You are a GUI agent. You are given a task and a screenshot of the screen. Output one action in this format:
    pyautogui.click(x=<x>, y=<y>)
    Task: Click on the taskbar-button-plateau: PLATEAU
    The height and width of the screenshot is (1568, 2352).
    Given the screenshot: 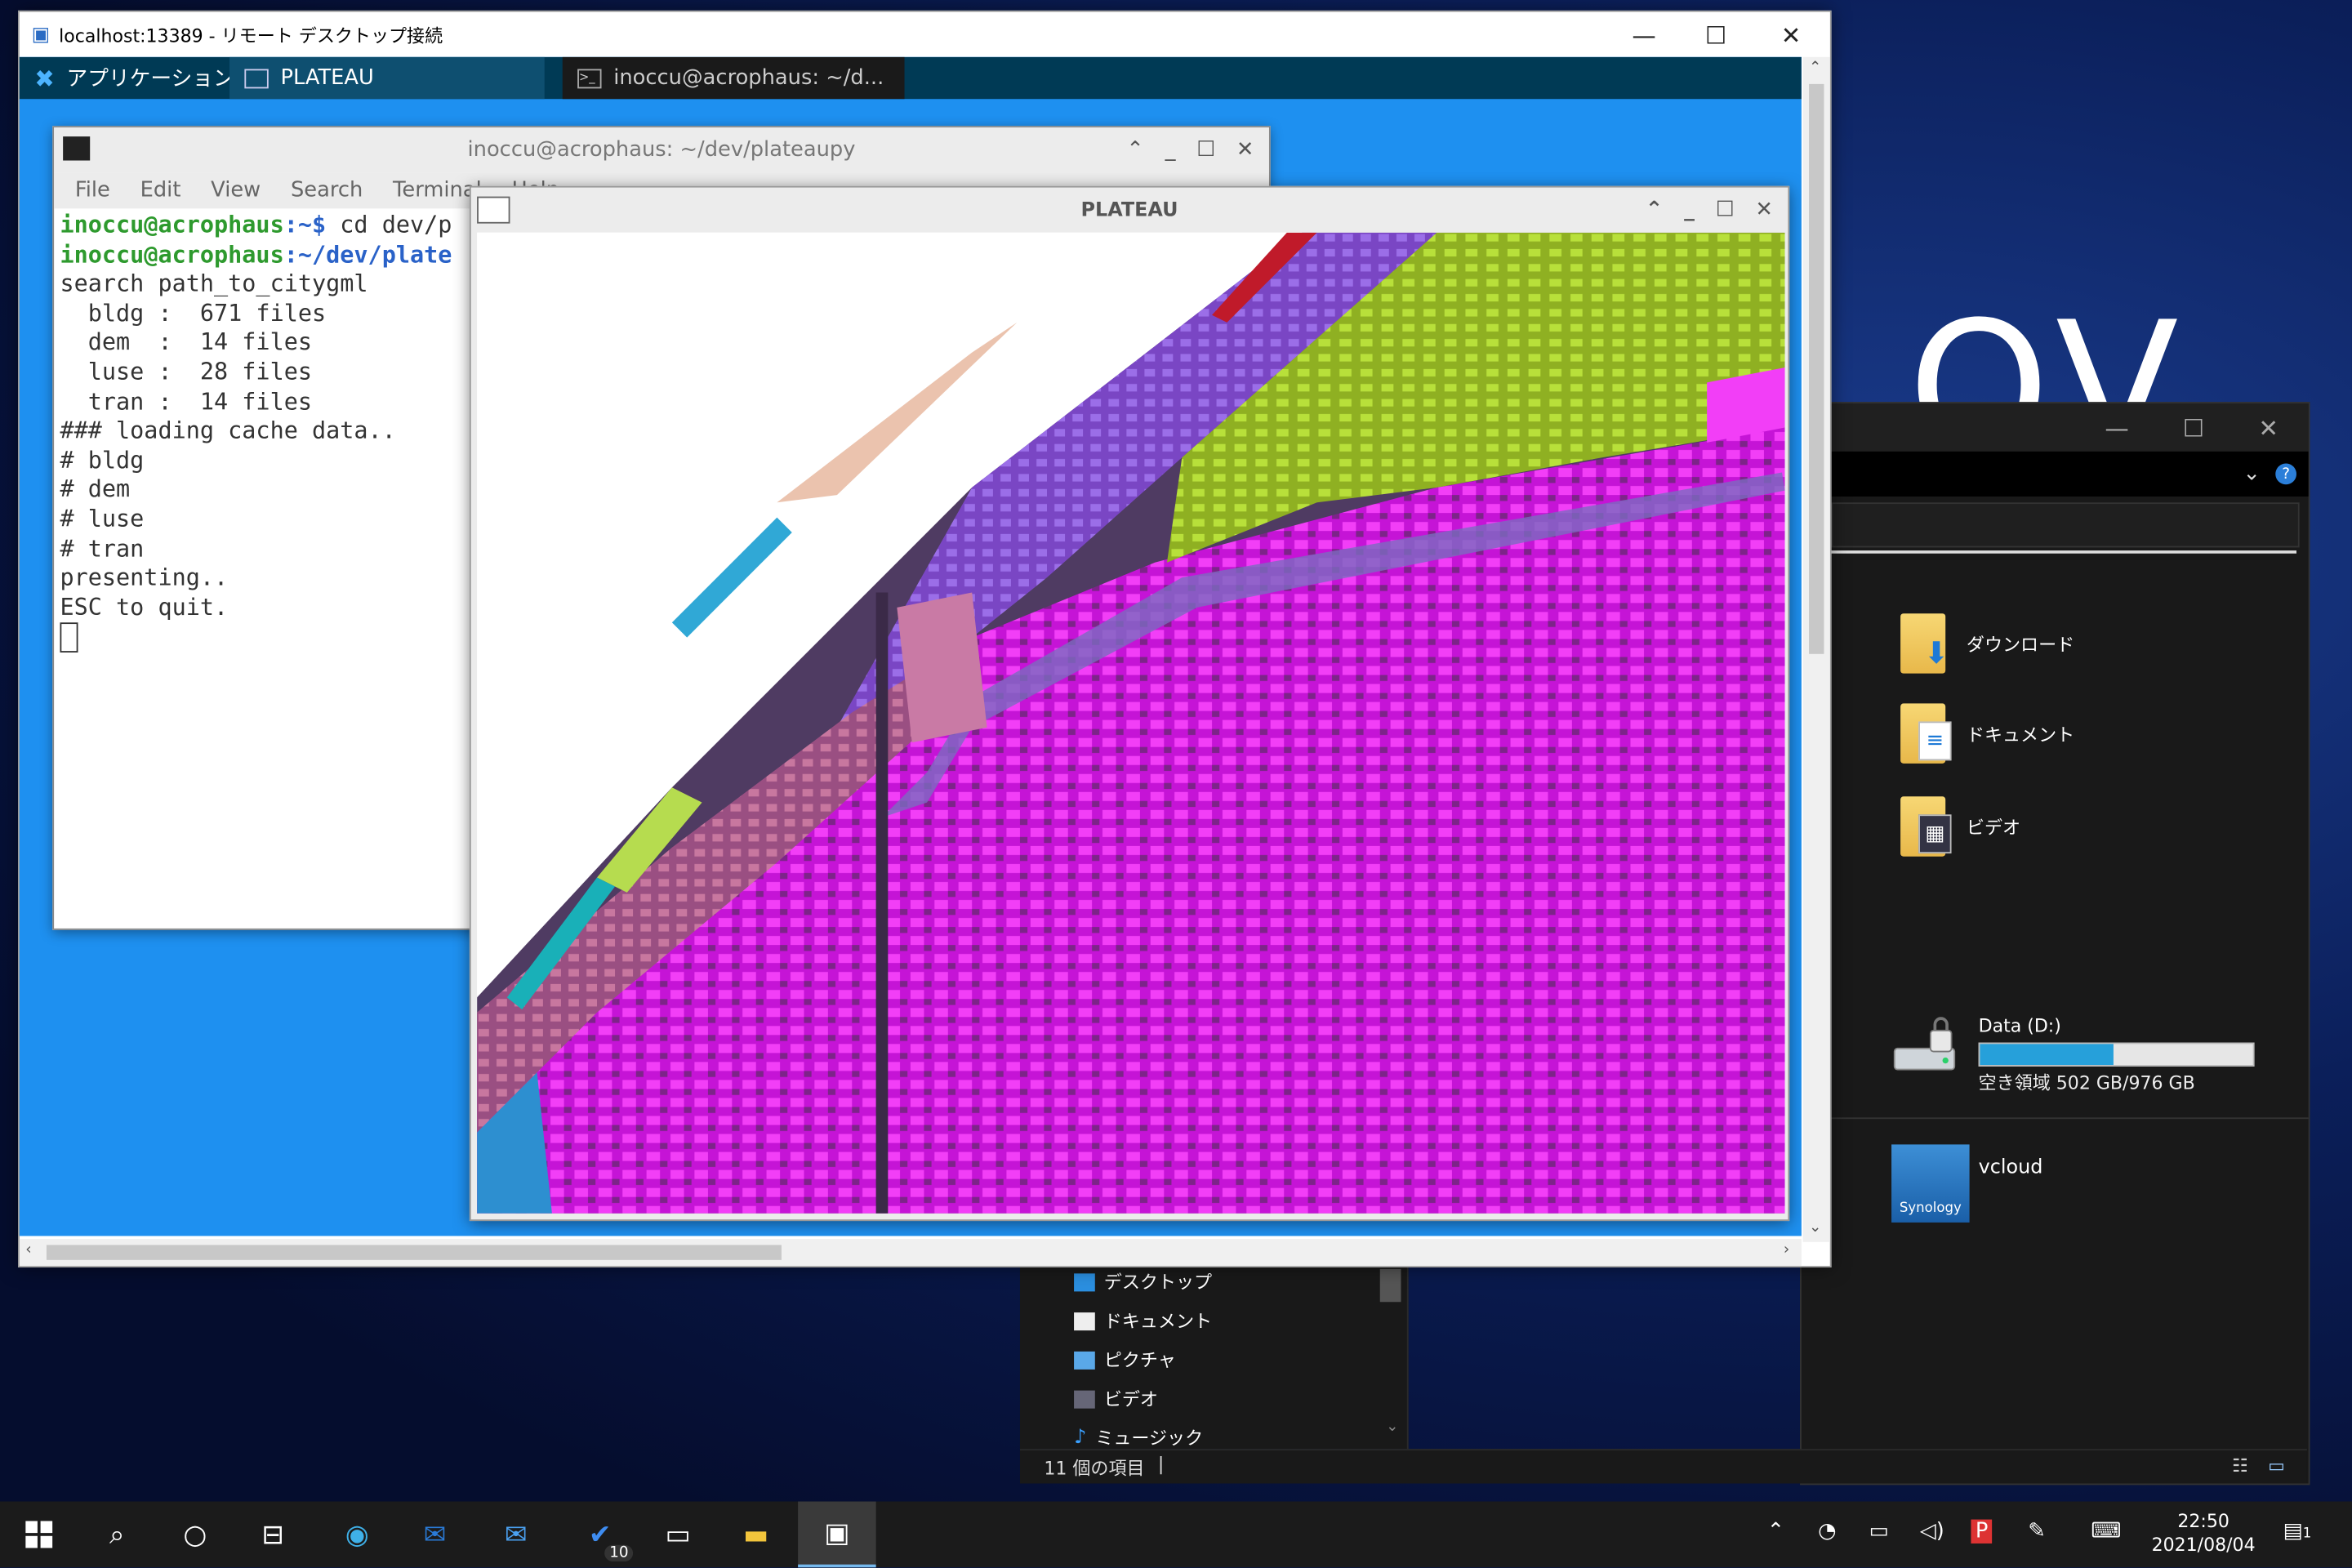 What is the action you would take?
    pyautogui.click(x=387, y=78)
    